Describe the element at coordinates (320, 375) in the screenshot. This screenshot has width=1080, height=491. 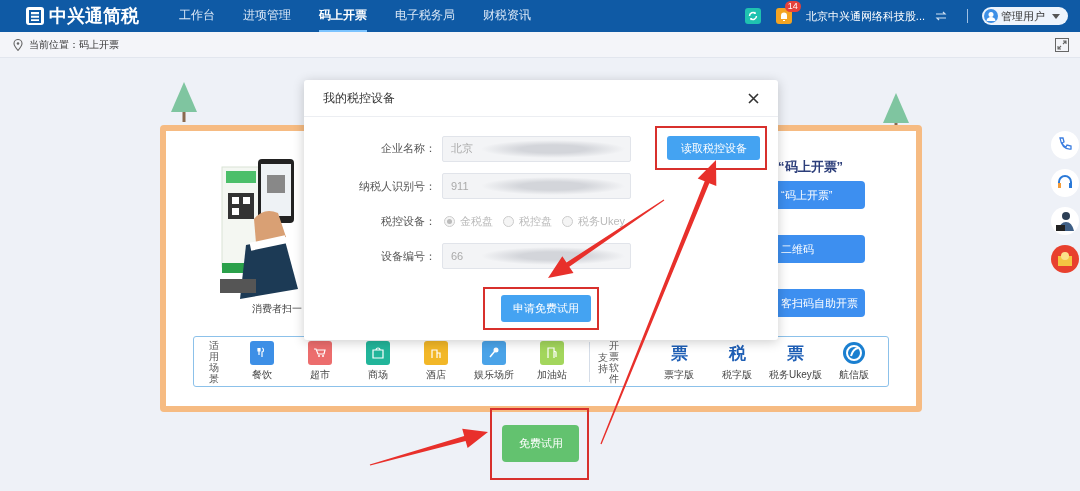
I see `scene-label: 超市` at that location.